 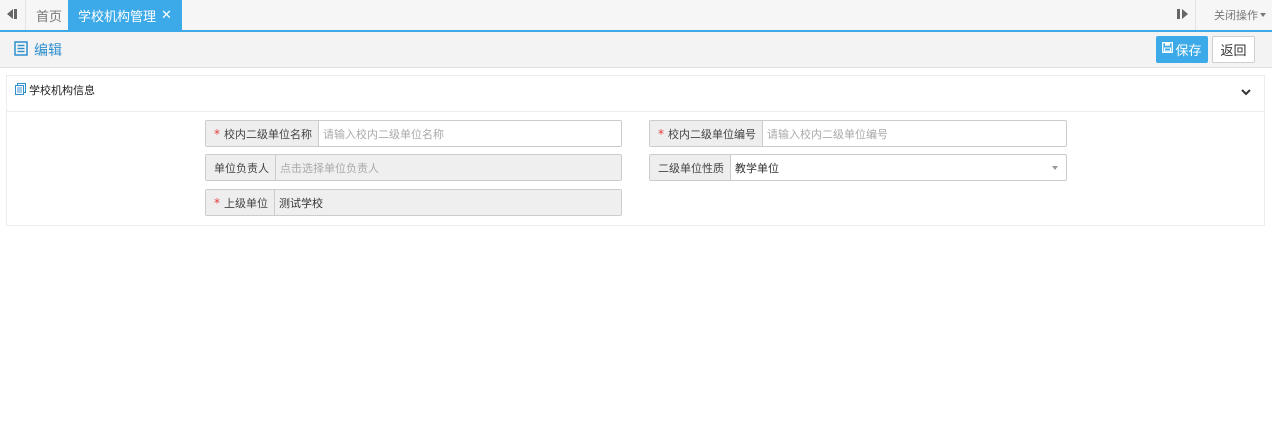 I want to click on unit-code-input: 请输入校内二级单位编号, so click(x=914, y=133).